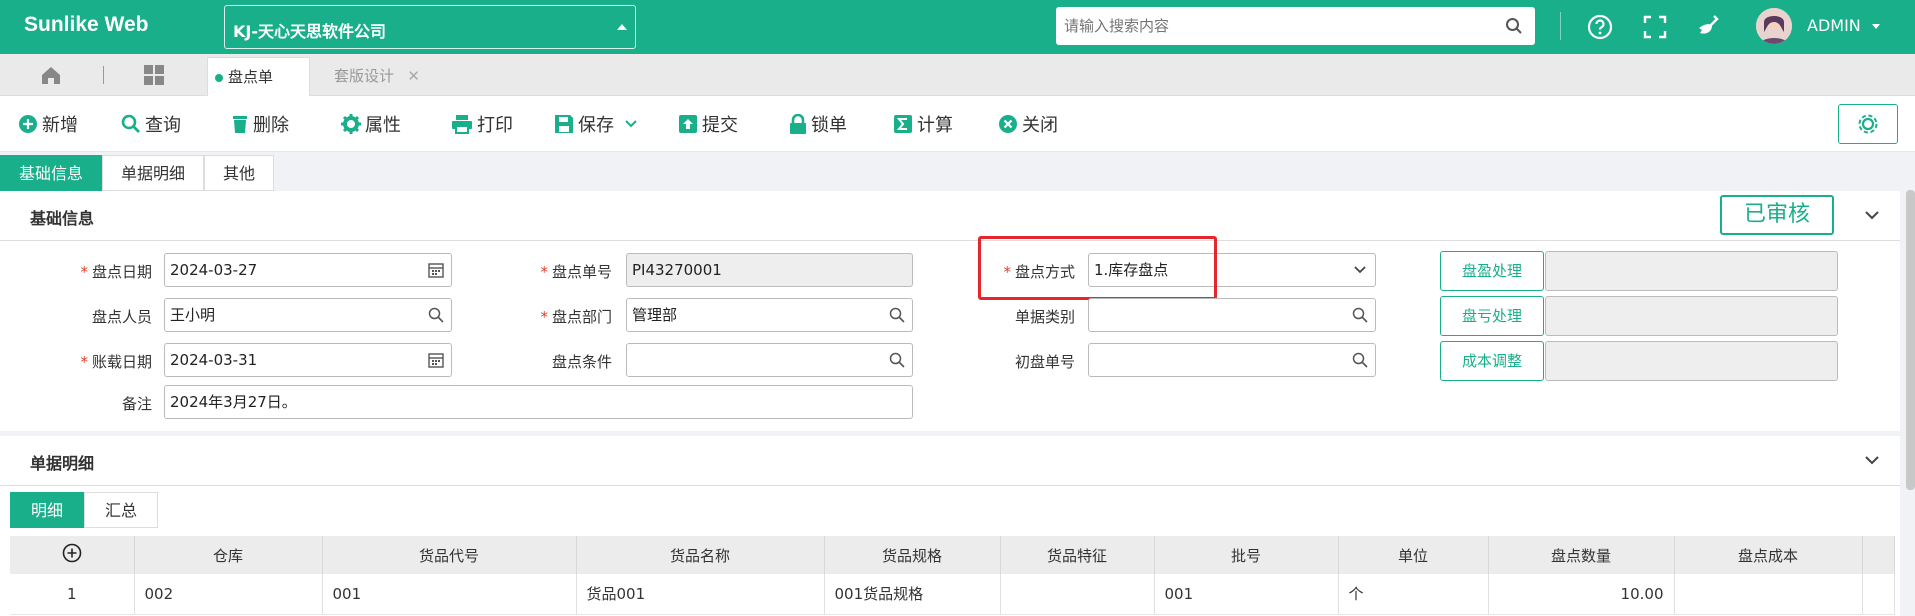 The image size is (1915, 616). Describe the element at coordinates (308, 360) in the screenshot. I see `post-date-field: 2024-03-31` at that location.